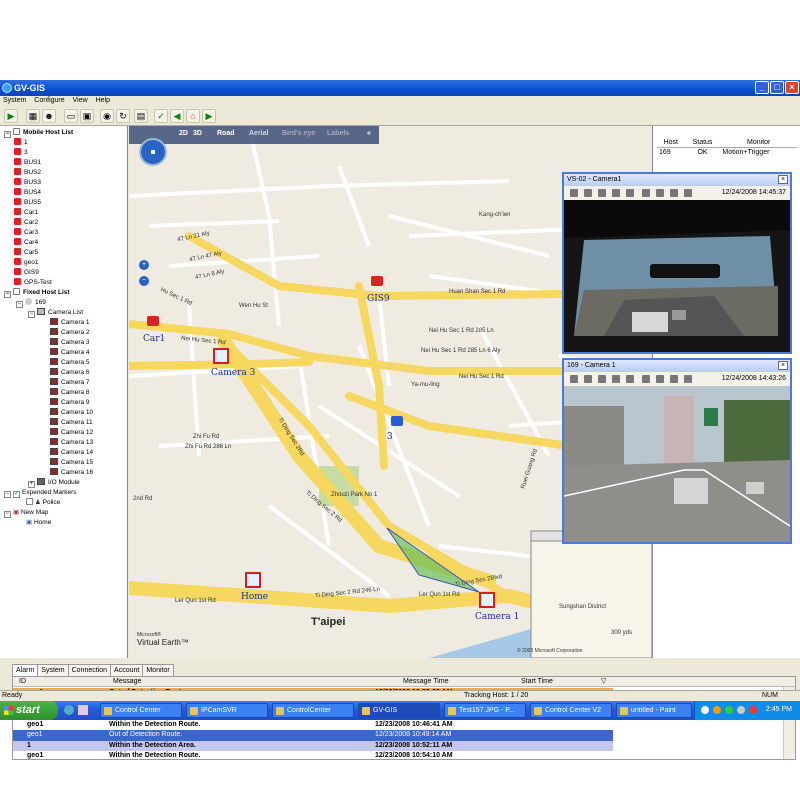 The image size is (800, 800). What do you see at coordinates (298, 133) in the screenshot?
I see `birds-eye-button: Bird's eye` at bounding box center [298, 133].